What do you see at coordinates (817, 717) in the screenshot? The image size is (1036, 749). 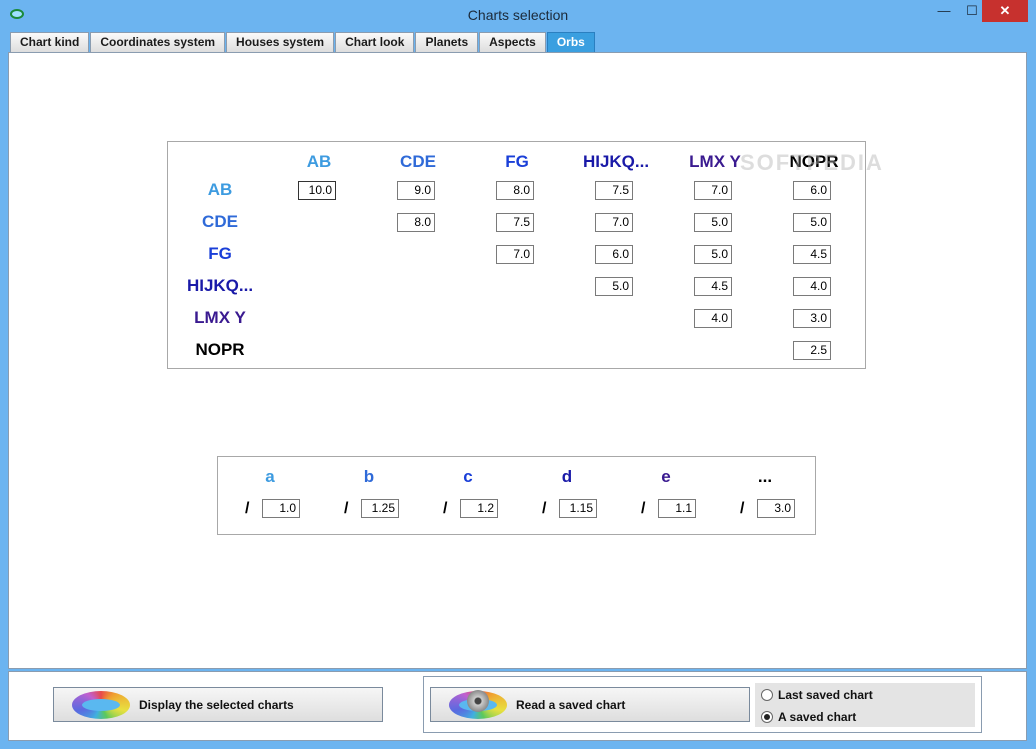 I see `radio-a-saved-label: A saved chart` at bounding box center [817, 717].